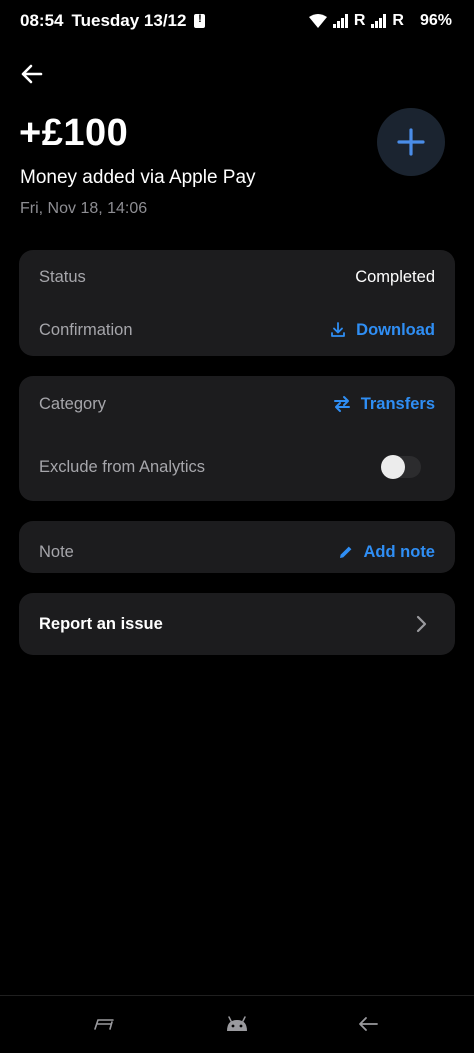 The height and width of the screenshot is (1053, 474). What do you see at coordinates (237, 303) in the screenshot?
I see `details-card: Status Completed Confirmation Download` at bounding box center [237, 303].